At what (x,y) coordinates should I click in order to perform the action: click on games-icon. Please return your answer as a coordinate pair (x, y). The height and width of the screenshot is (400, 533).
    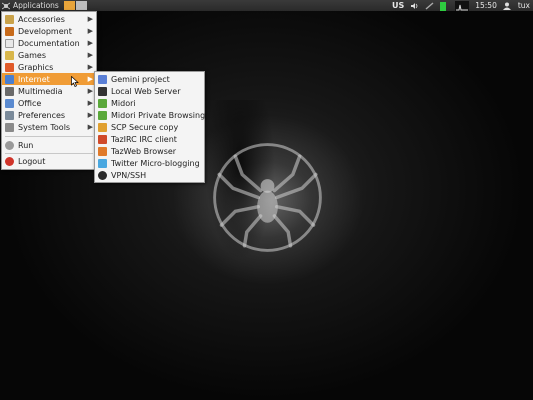
    Looking at the image, I should click on (9, 55).